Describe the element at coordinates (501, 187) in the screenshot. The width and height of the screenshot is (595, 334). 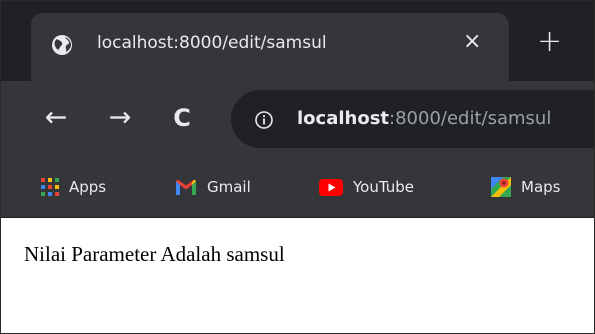
I see `maps-icon` at that location.